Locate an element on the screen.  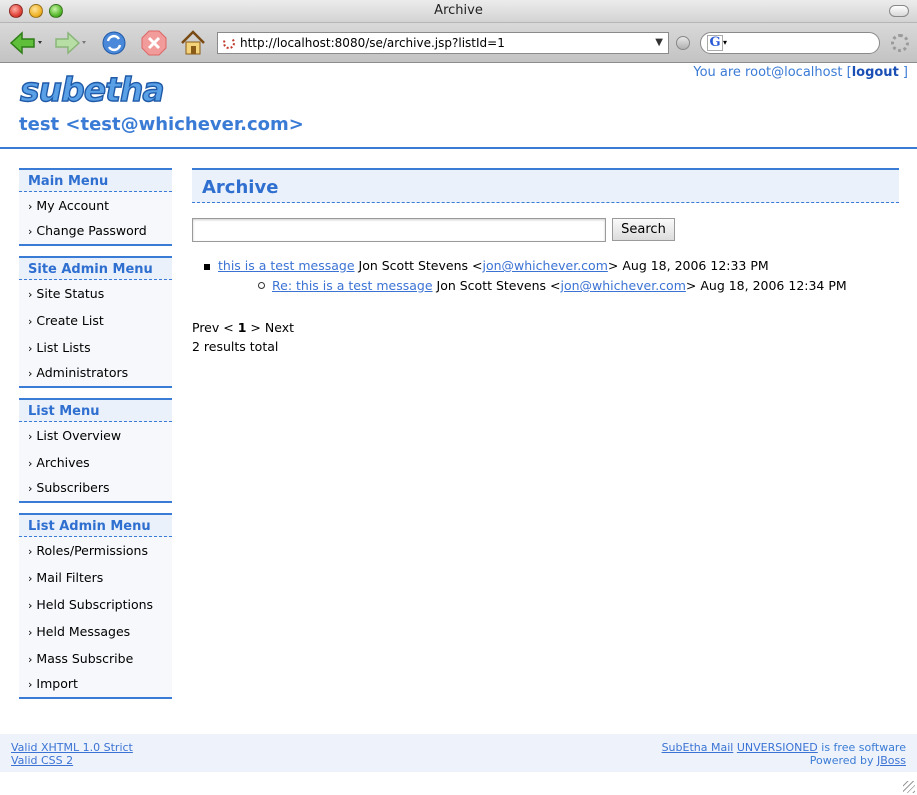
back-arrow-icon is located at coordinates (25, 43).